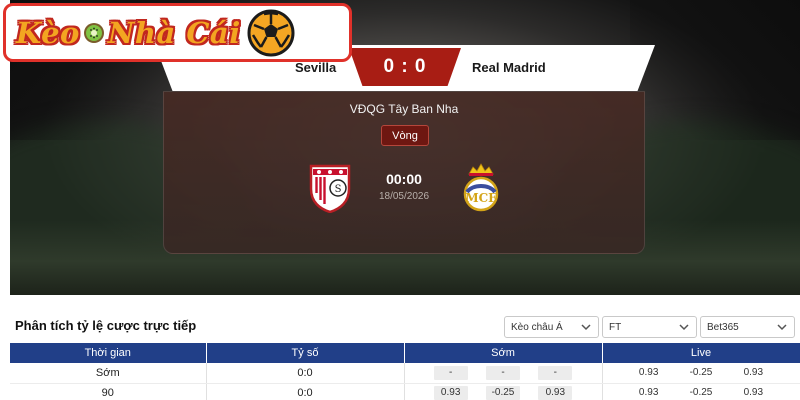 Image resolution: width=800 pixels, height=400 pixels. Describe the element at coordinates (305, 353) in the screenshot. I see `column-header-score: Tỷ số` at that location.